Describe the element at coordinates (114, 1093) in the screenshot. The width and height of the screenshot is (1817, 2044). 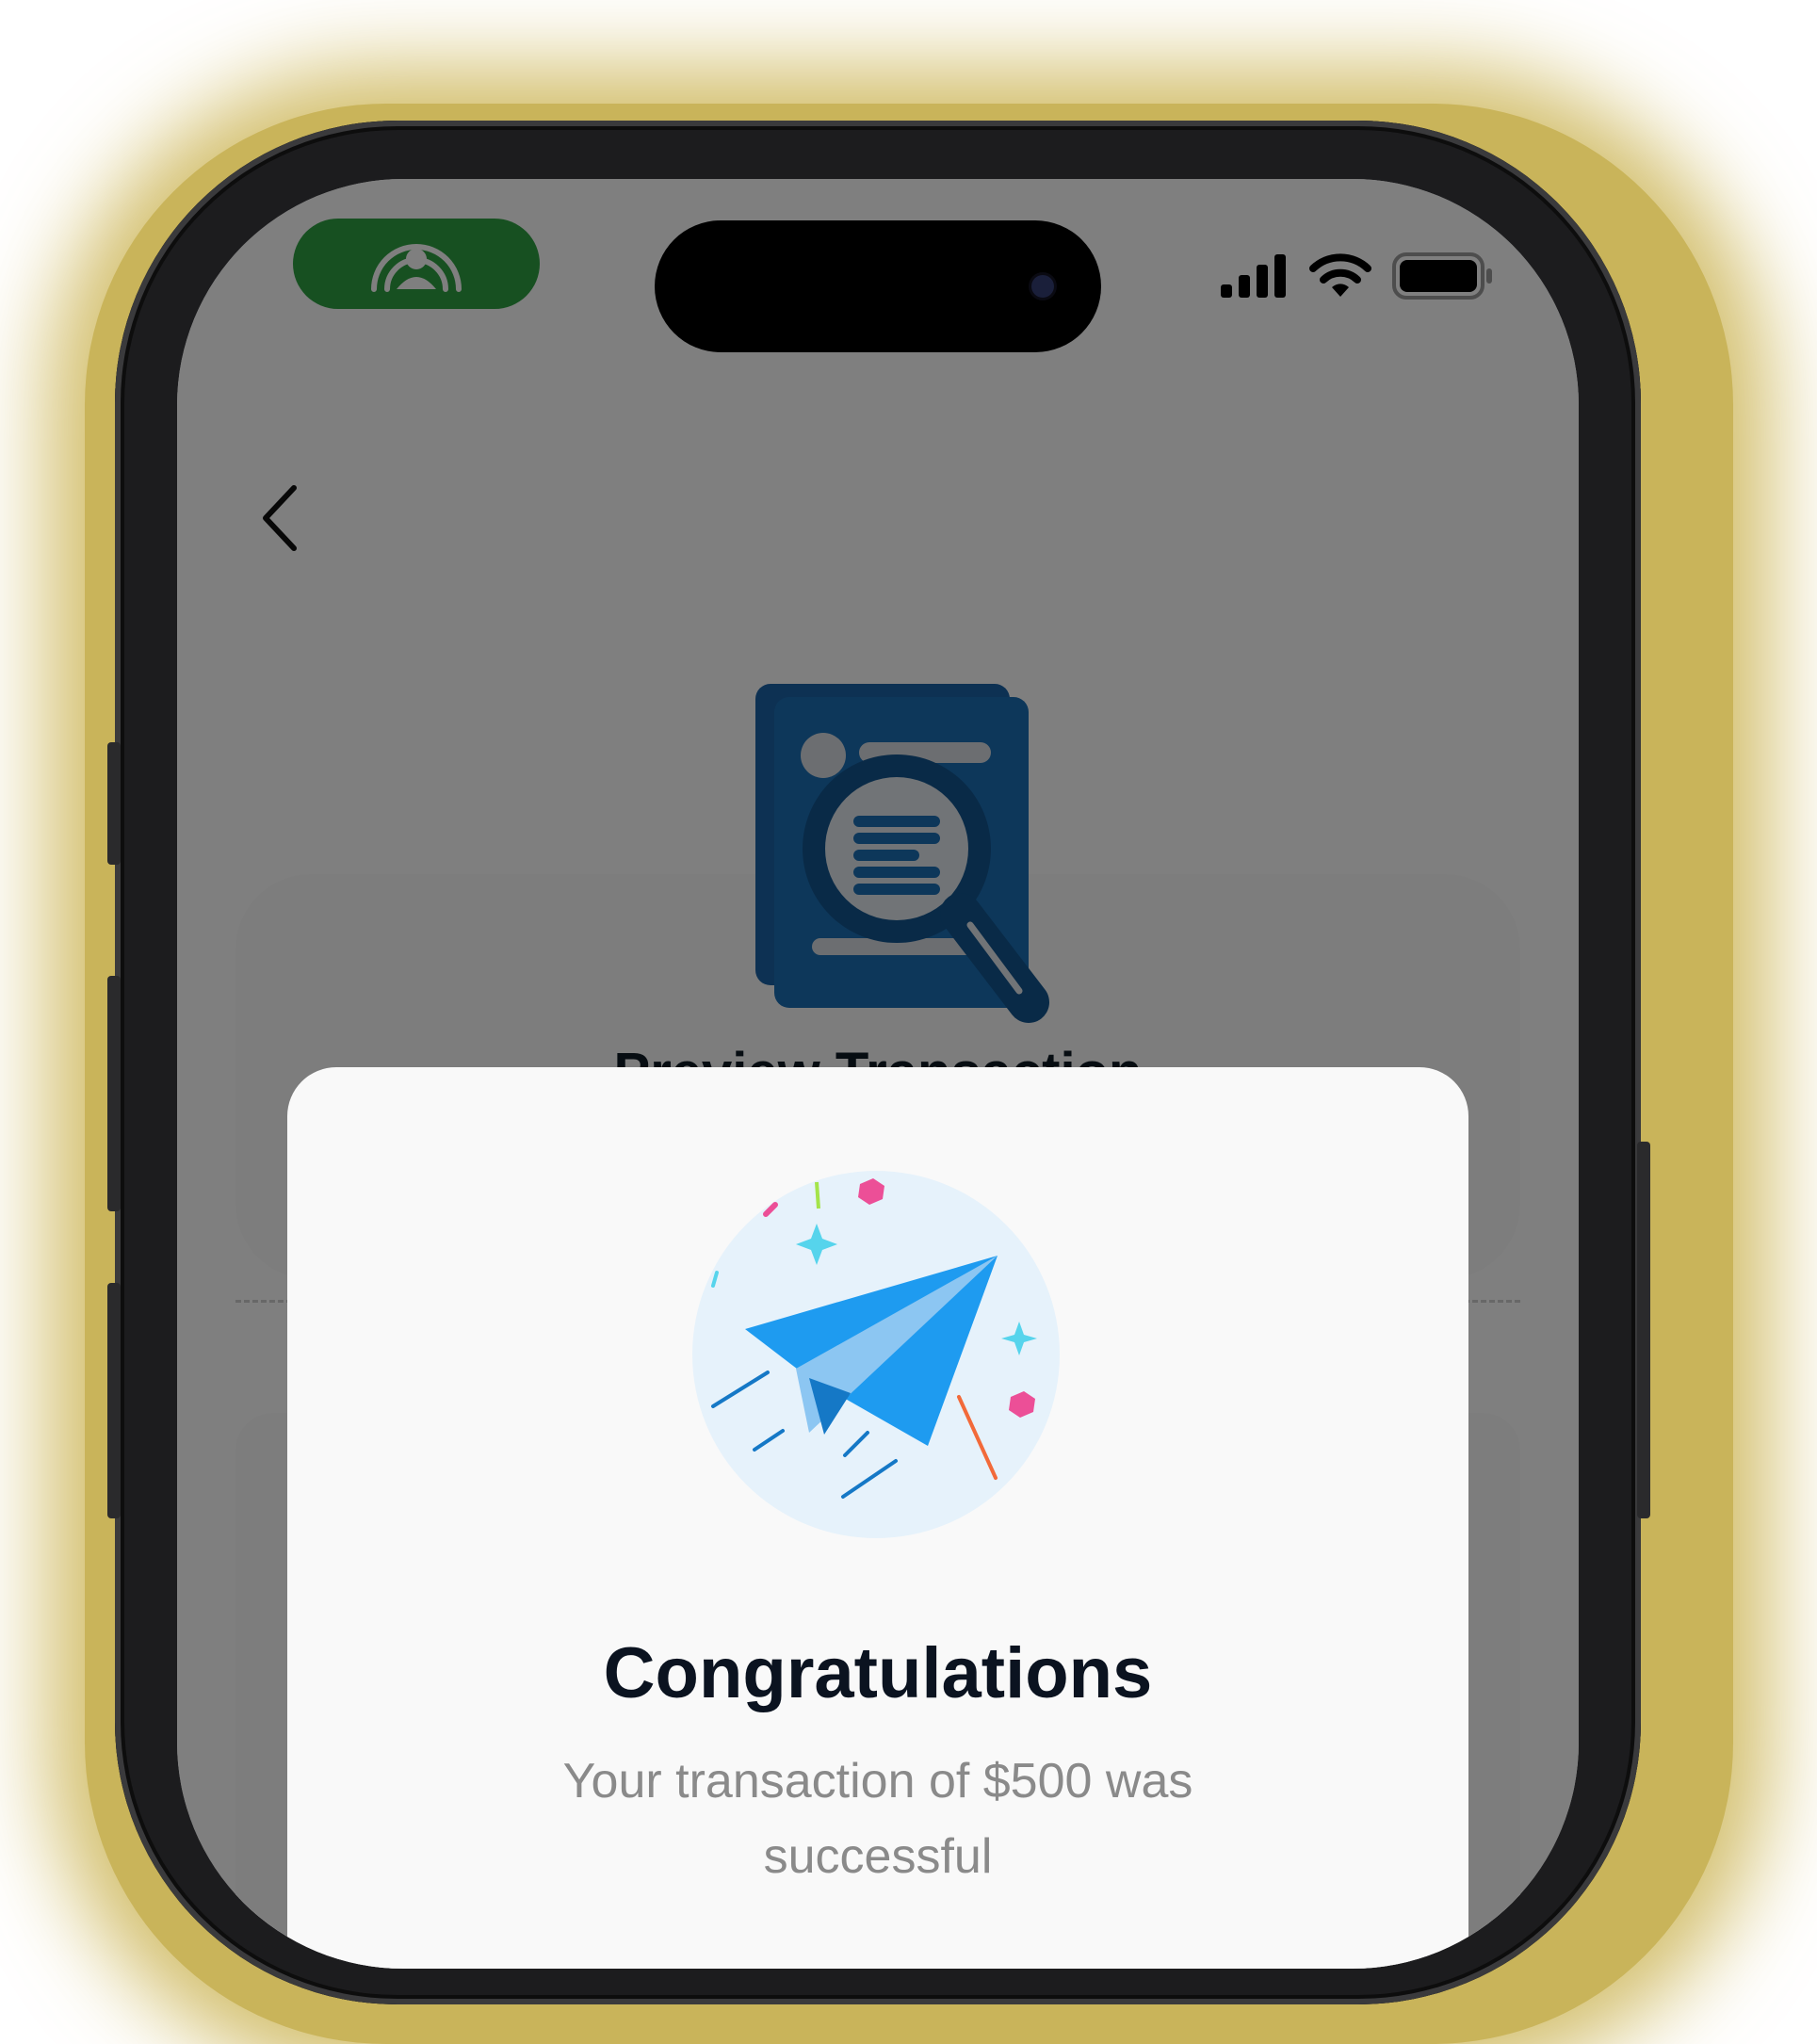
I see `volume-up-button` at that location.